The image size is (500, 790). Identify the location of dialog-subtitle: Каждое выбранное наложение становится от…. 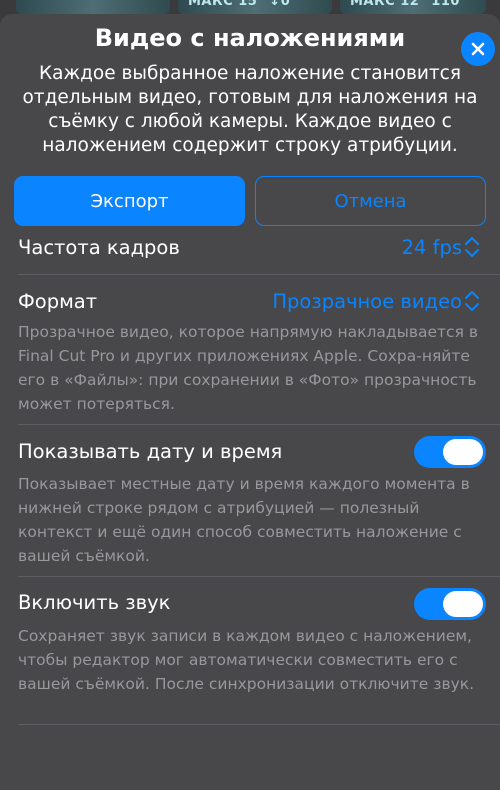
(250, 109).